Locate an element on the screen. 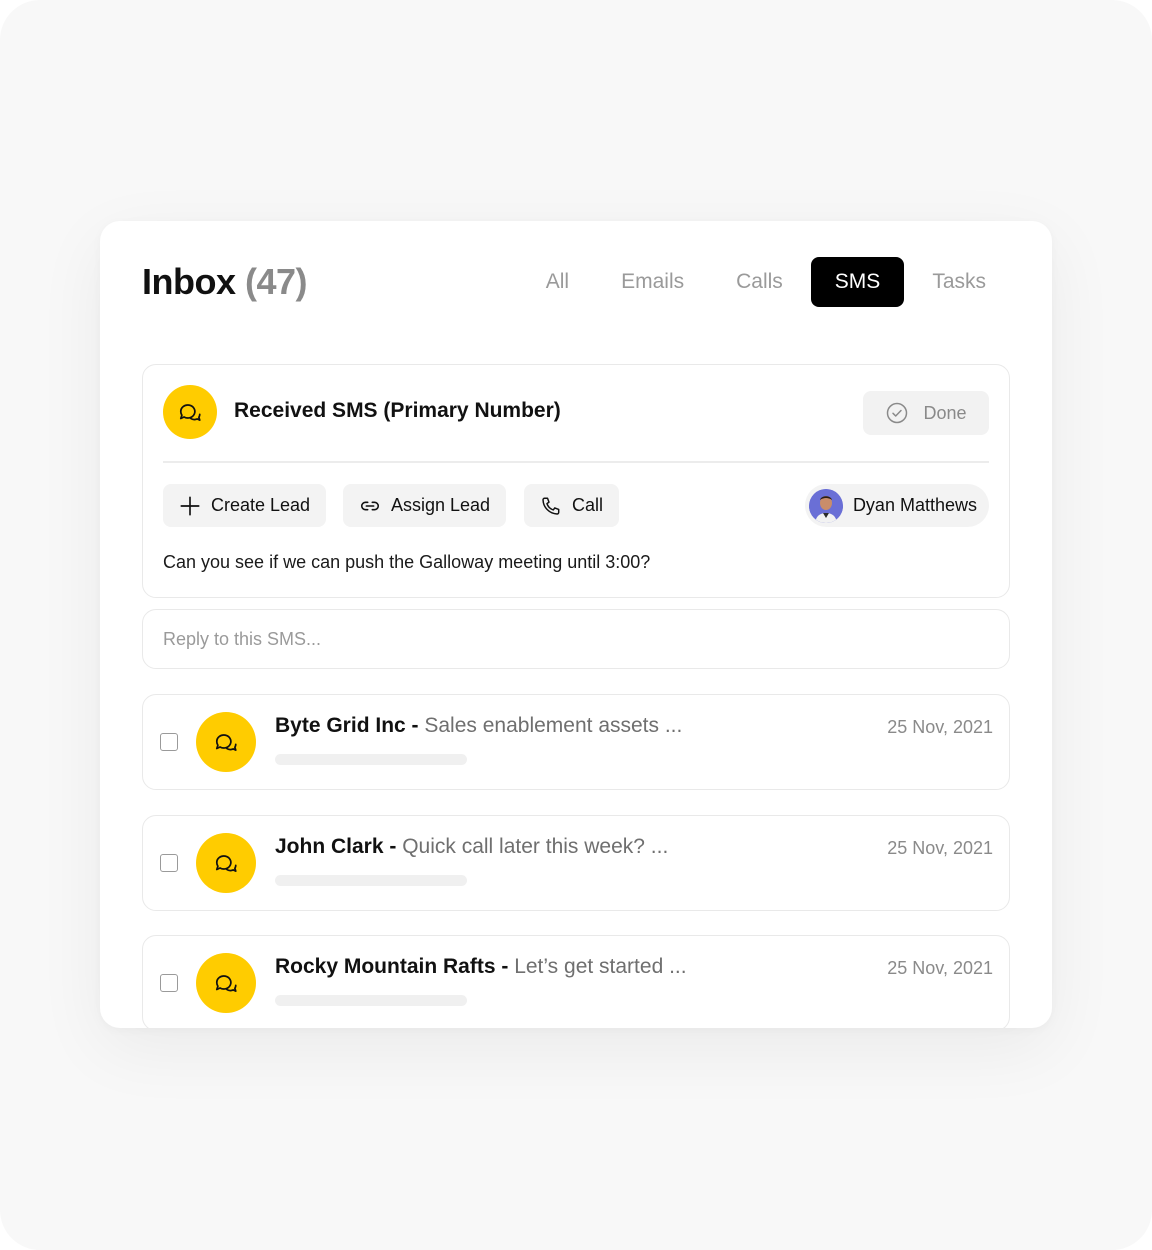  user-avatar-icon is located at coordinates (825, 505).